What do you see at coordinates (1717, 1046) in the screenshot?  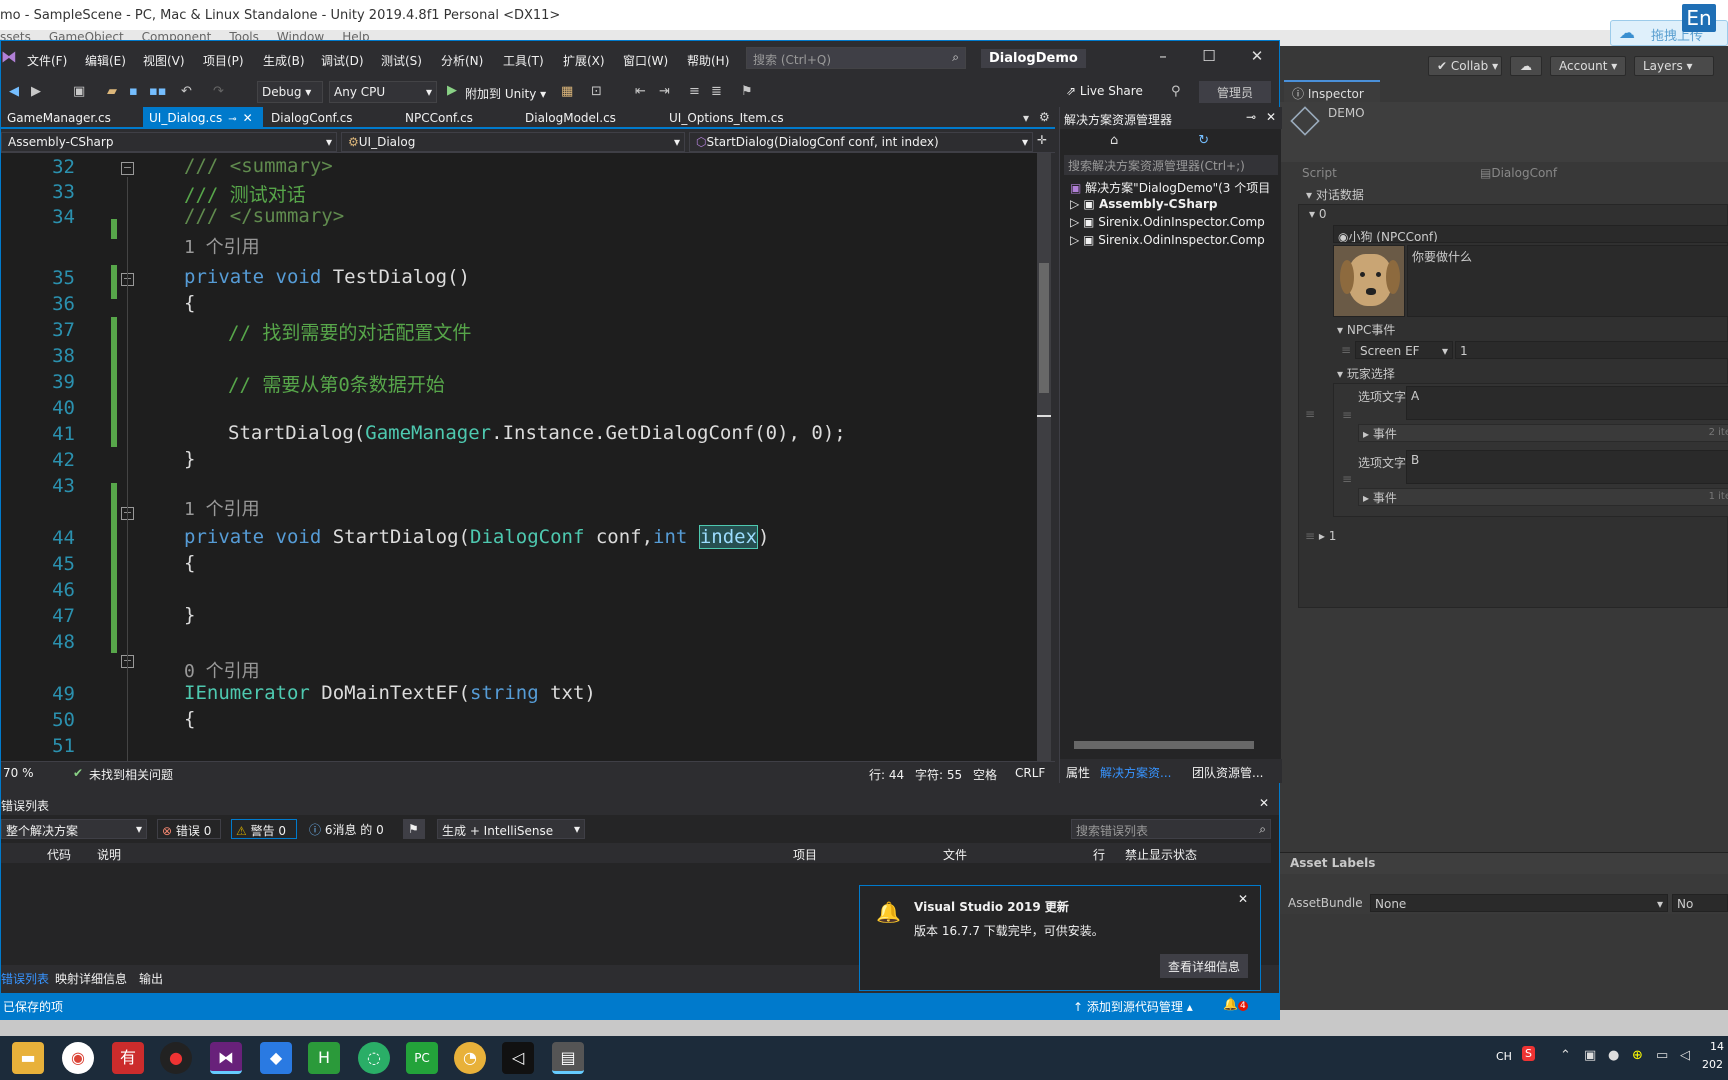 I see `clock-time: 14` at bounding box center [1717, 1046].